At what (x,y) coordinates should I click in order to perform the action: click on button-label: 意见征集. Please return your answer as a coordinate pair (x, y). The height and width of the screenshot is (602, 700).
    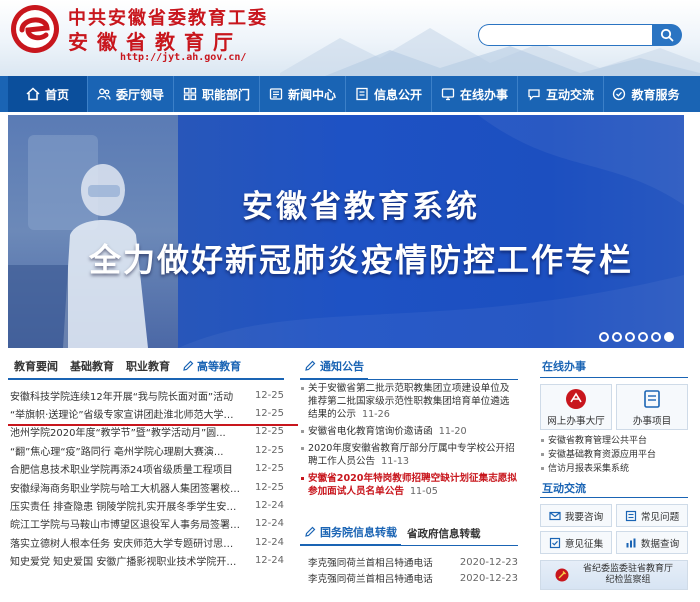
    Looking at the image, I should click on (584, 544).